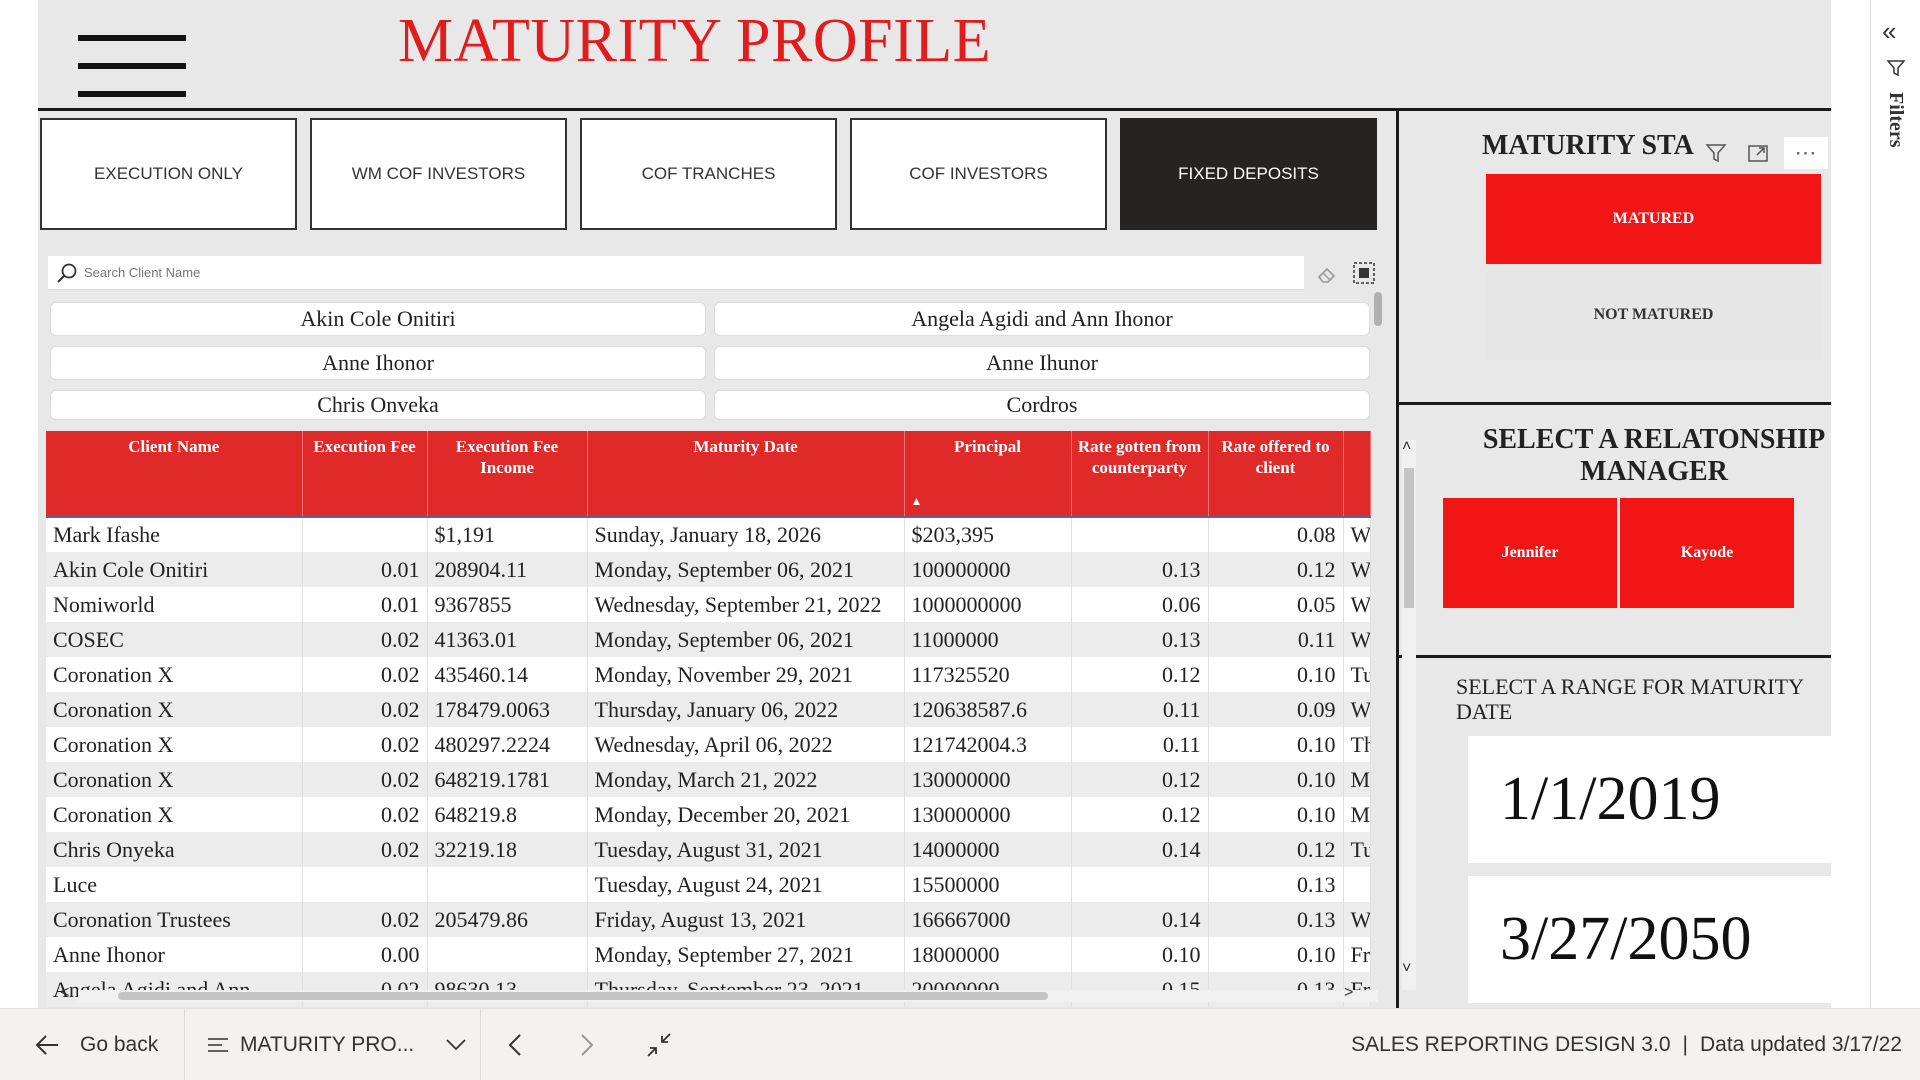 This screenshot has height=1080, width=1920. What do you see at coordinates (378, 363) in the screenshot?
I see `slicer-item: Anne Ihonor` at bounding box center [378, 363].